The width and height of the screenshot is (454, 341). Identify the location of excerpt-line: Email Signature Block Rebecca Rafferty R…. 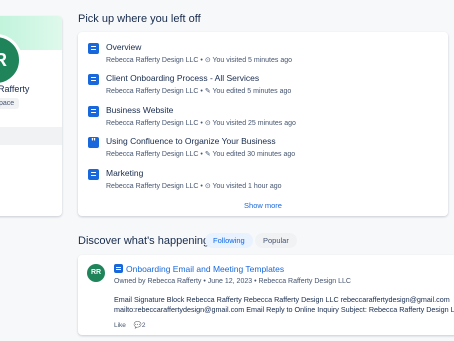
(282, 299).